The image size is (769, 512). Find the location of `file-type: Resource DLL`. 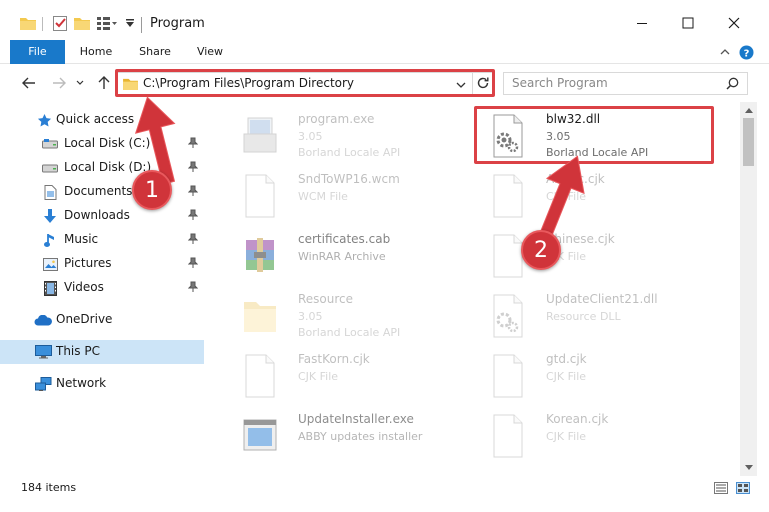

file-type: Resource DLL is located at coordinates (583, 316).